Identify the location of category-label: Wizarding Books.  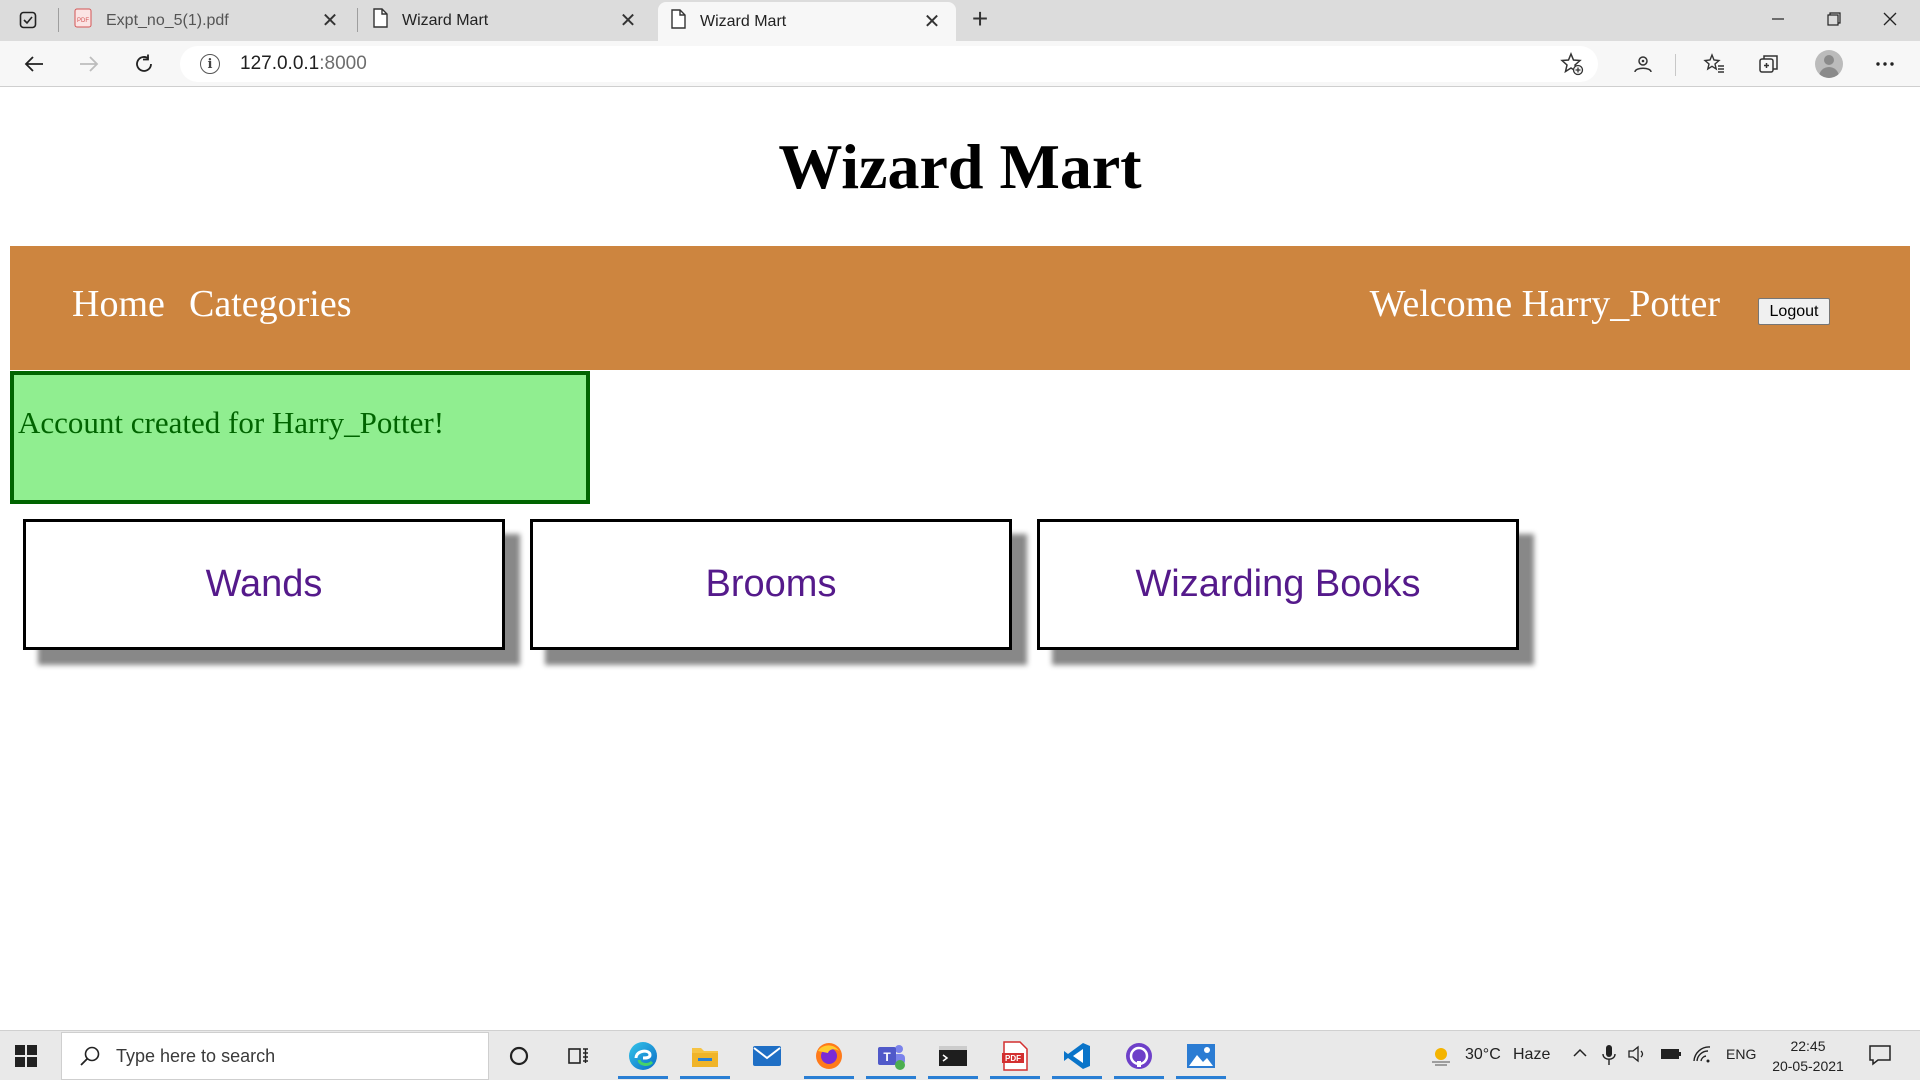
(1278, 584).